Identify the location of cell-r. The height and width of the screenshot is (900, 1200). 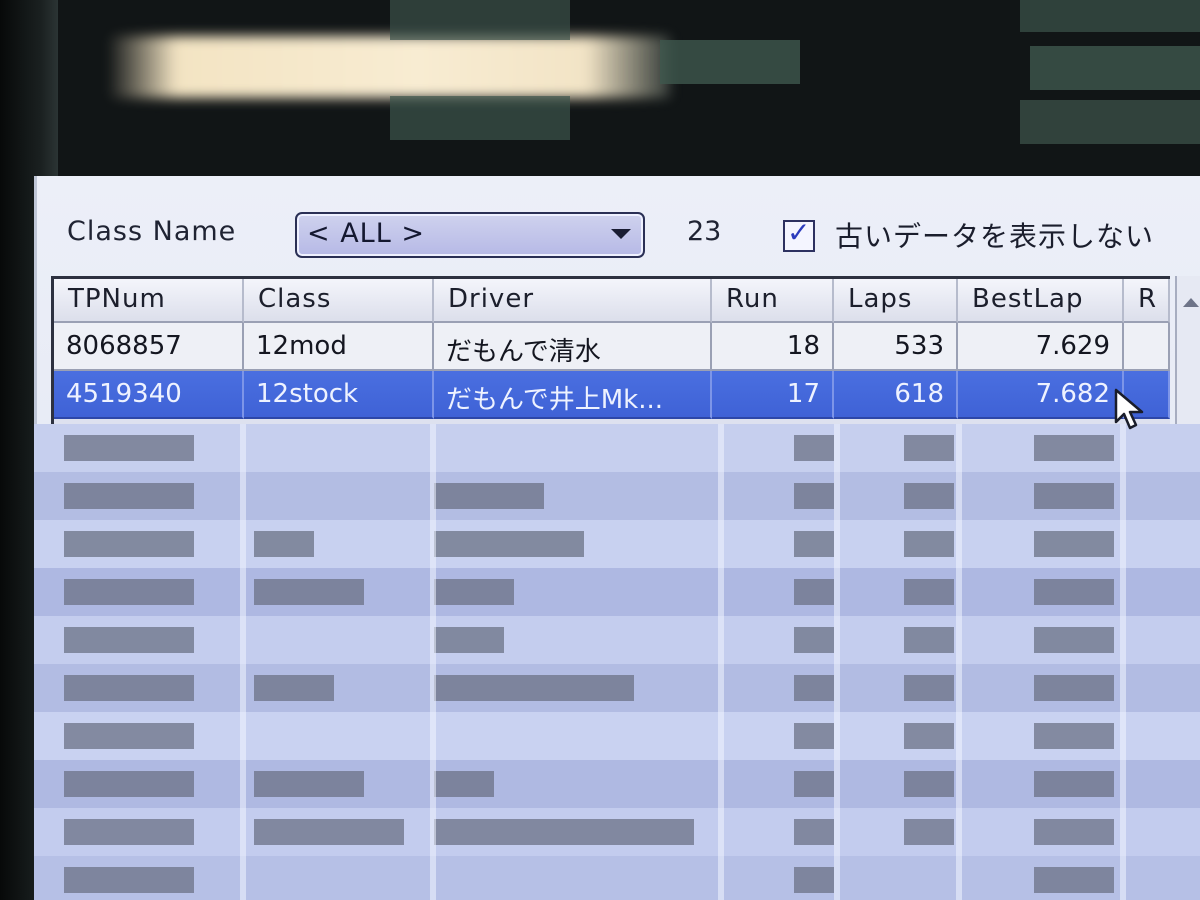
(1147, 347).